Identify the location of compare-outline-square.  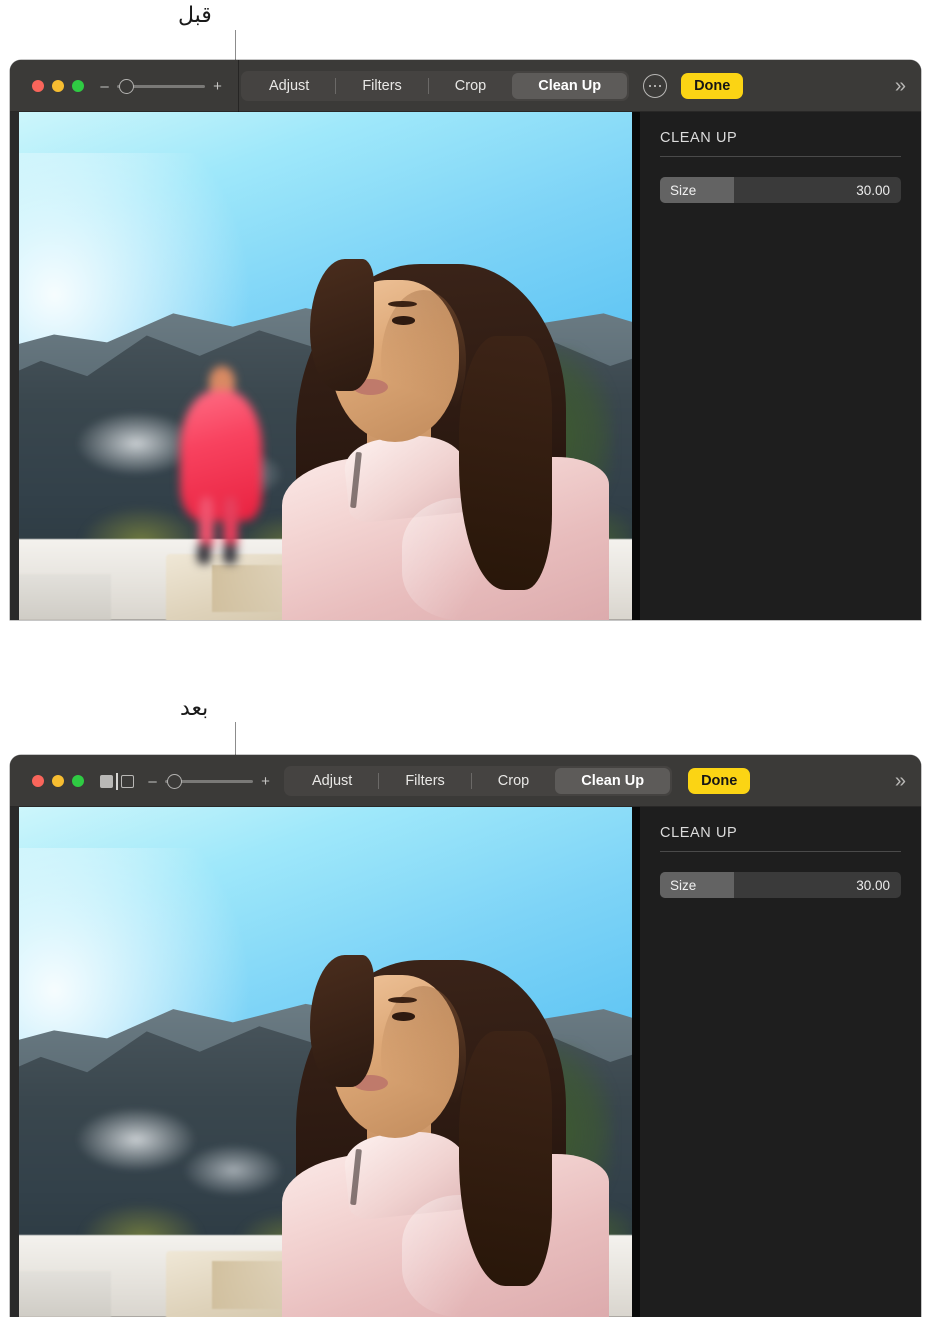
(127, 781).